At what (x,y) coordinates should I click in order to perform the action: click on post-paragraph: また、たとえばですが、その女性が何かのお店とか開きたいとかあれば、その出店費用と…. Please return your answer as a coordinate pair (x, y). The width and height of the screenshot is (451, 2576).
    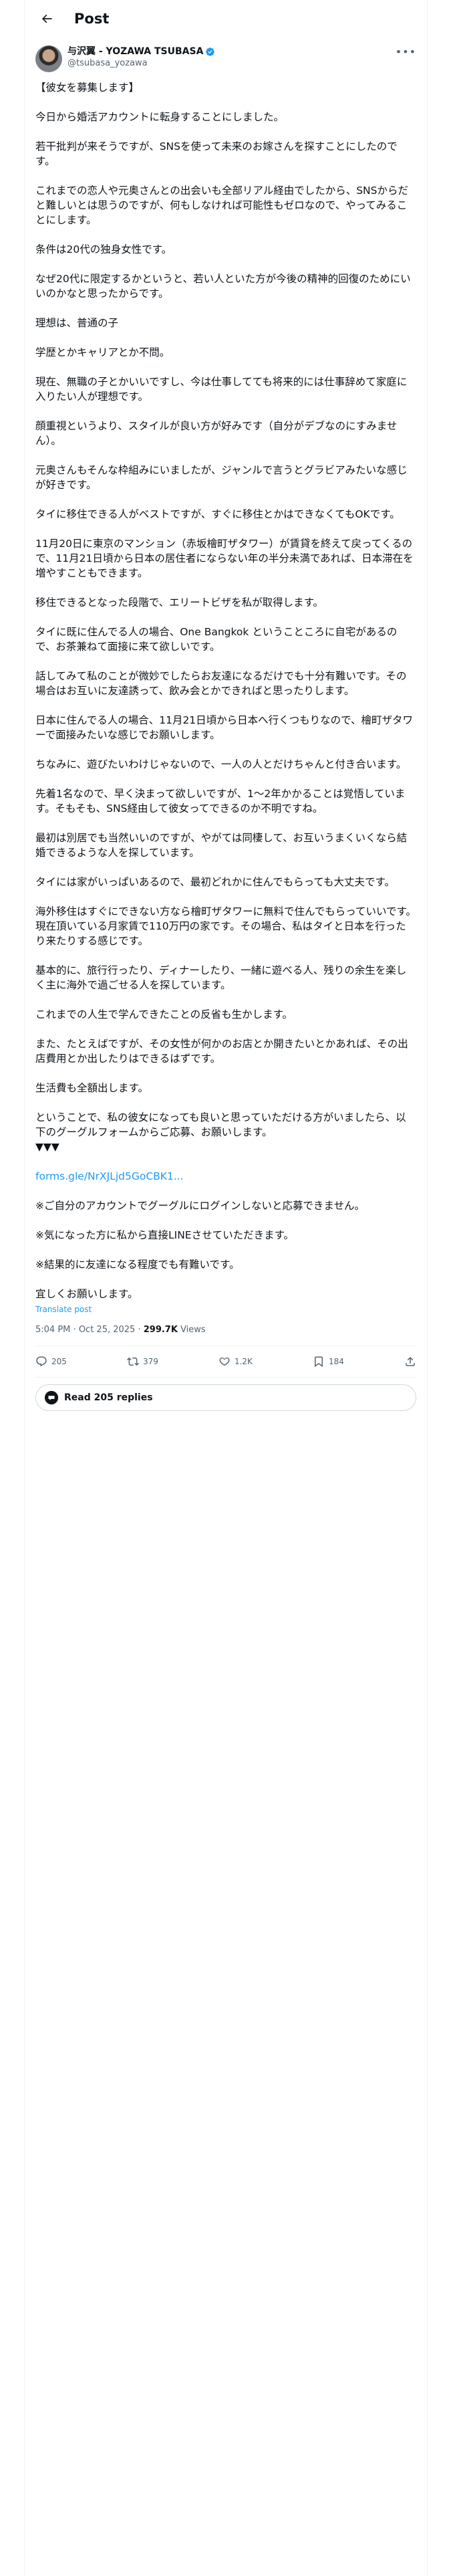
    Looking at the image, I should click on (221, 1051).